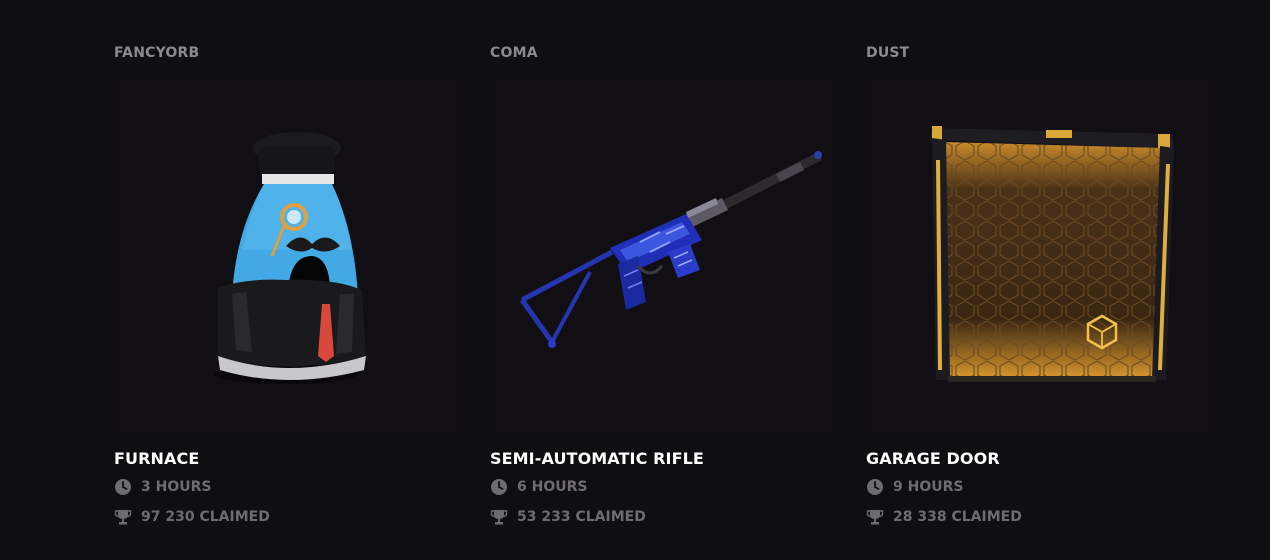 The image size is (1270, 560). I want to click on claimed-row: 28 338 CLAIMED, so click(944, 517).